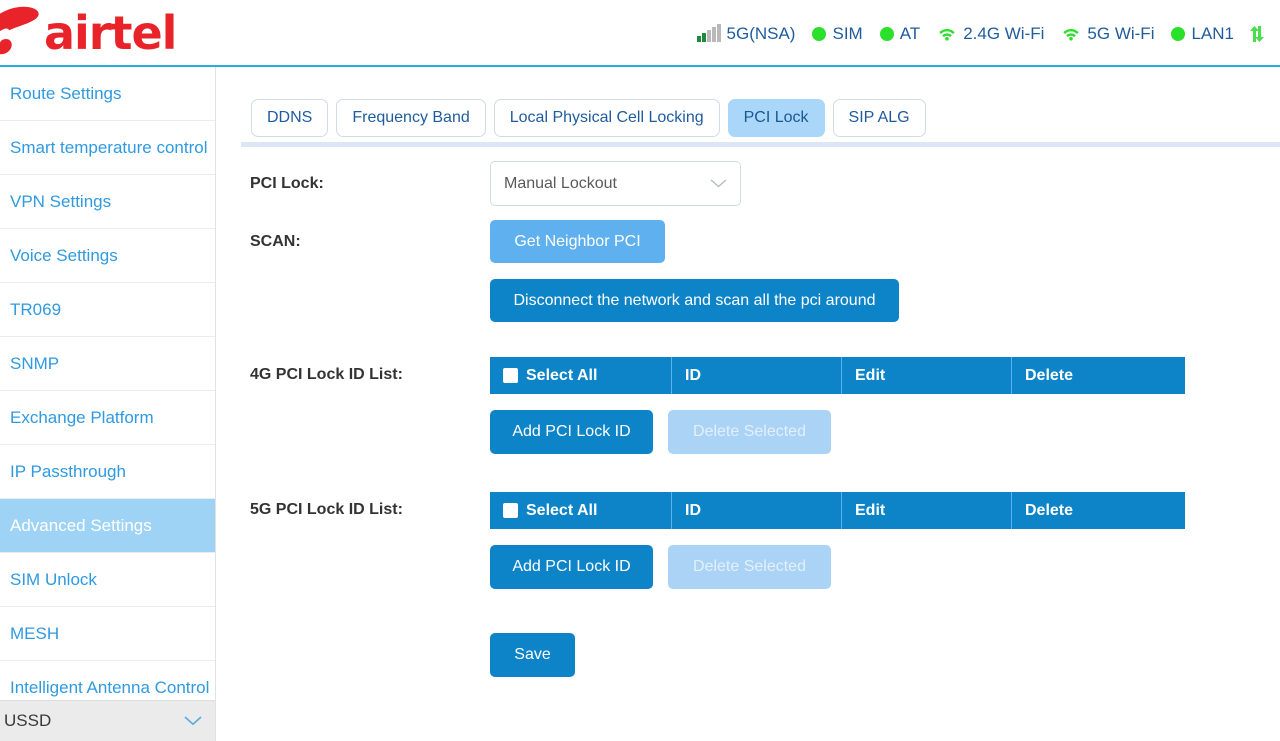 The image size is (1280, 741). Describe the element at coordinates (107, 526) in the screenshot. I see `sidebar-item-advanced-settings: Advanced Settings` at that location.